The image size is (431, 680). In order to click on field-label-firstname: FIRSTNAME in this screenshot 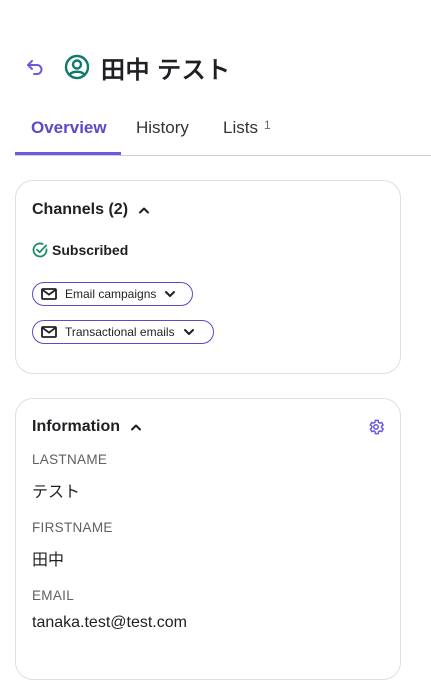, I will do `click(72, 527)`.